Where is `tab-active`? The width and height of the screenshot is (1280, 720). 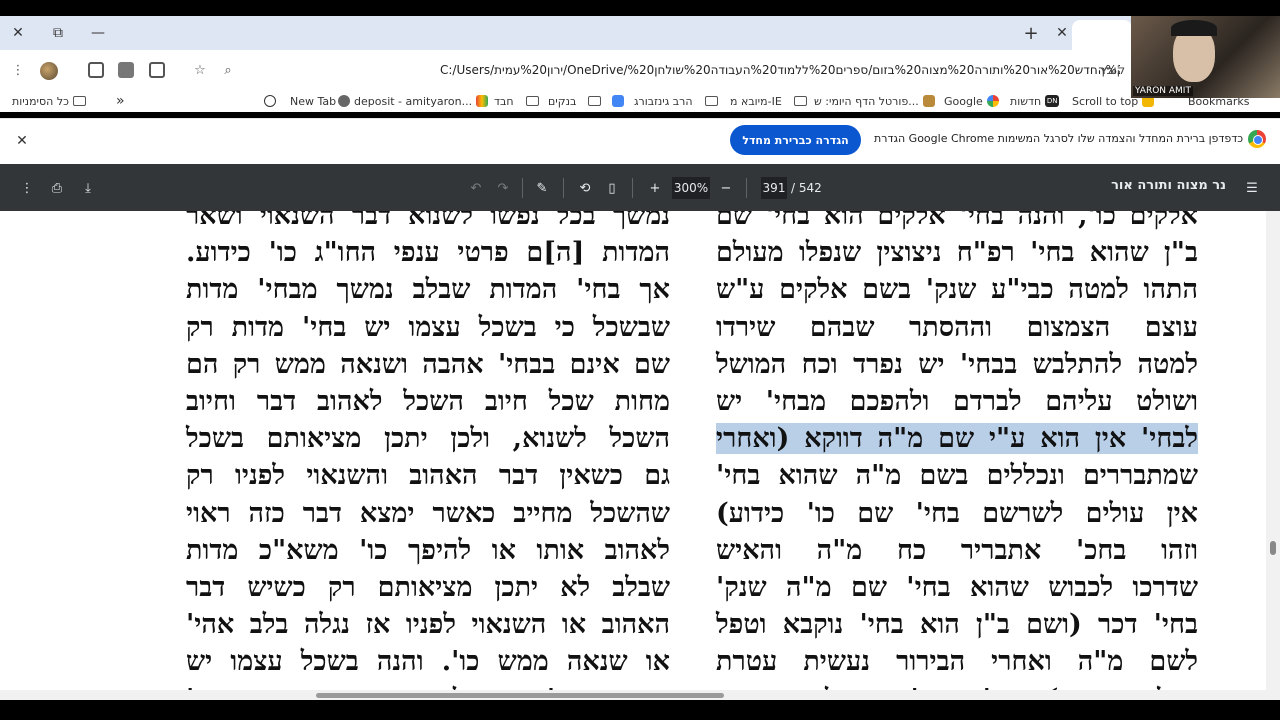 tab-active is located at coordinates (1102, 35).